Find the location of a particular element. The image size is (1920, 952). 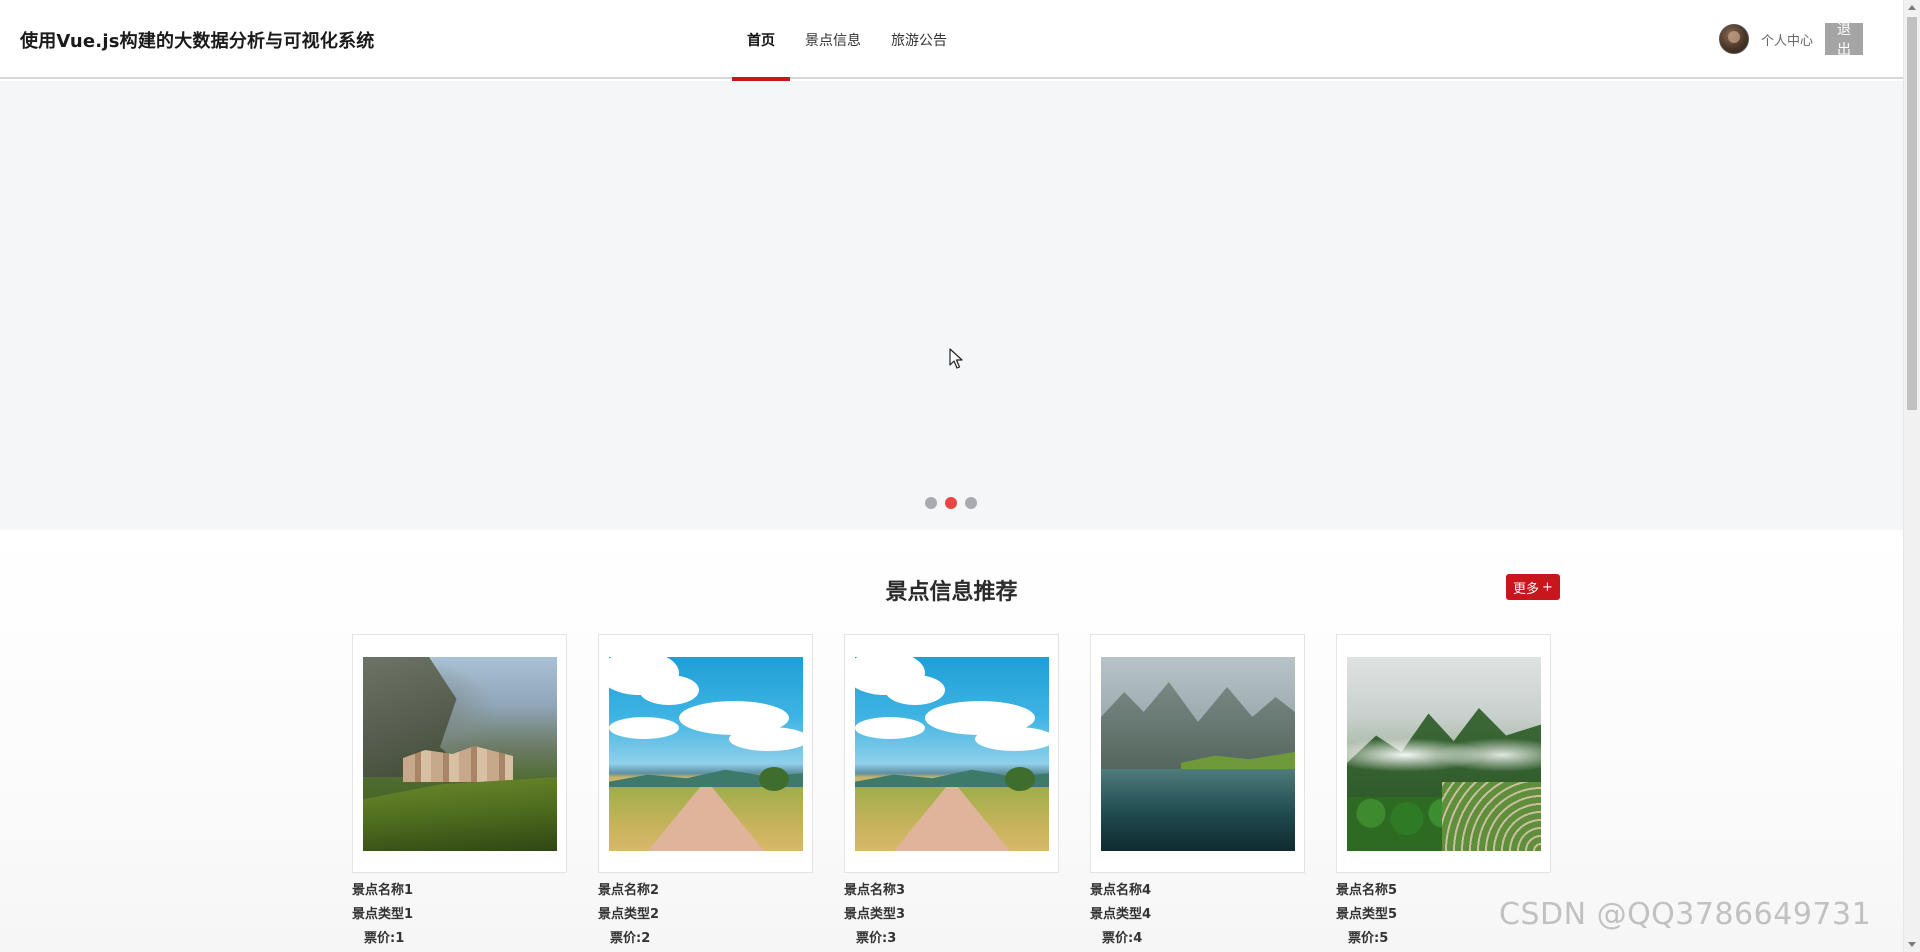

main-nav: 首页 景点信息 旅游公告 is located at coordinates (847, 40).